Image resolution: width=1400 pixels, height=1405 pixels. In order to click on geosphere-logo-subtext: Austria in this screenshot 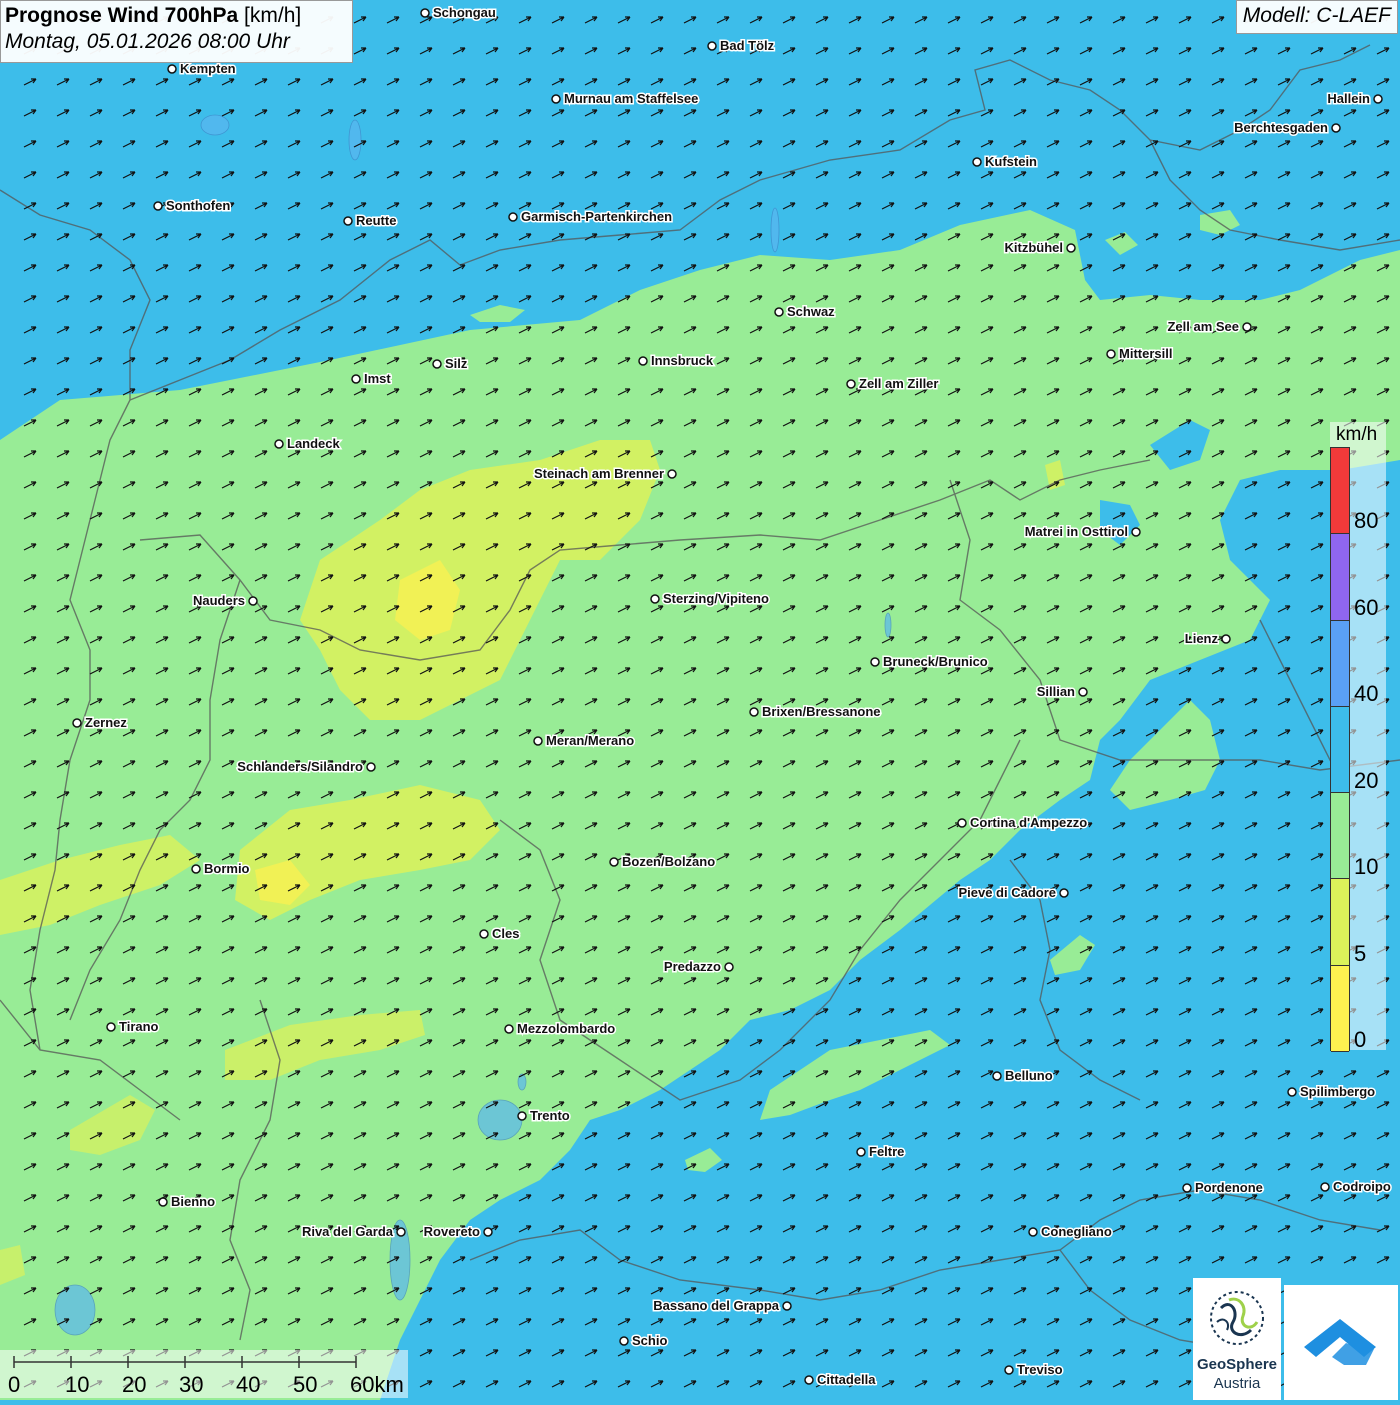, I will do `click(1237, 1383)`.